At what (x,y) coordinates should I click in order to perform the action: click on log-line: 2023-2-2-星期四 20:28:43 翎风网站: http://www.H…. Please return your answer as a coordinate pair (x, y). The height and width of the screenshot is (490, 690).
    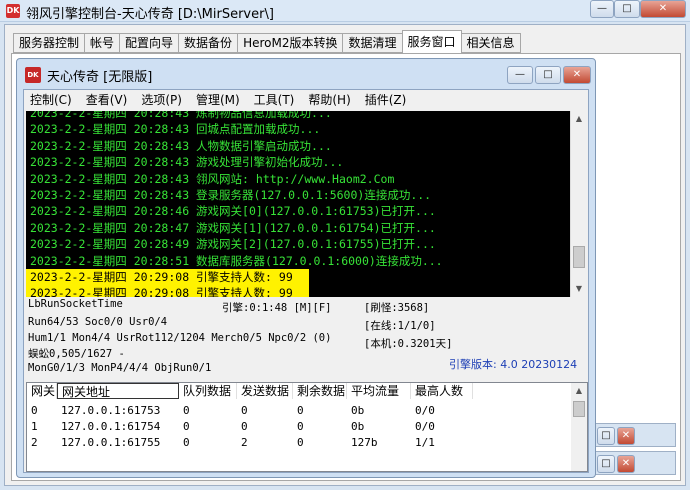
    Looking at the image, I should click on (212, 178).